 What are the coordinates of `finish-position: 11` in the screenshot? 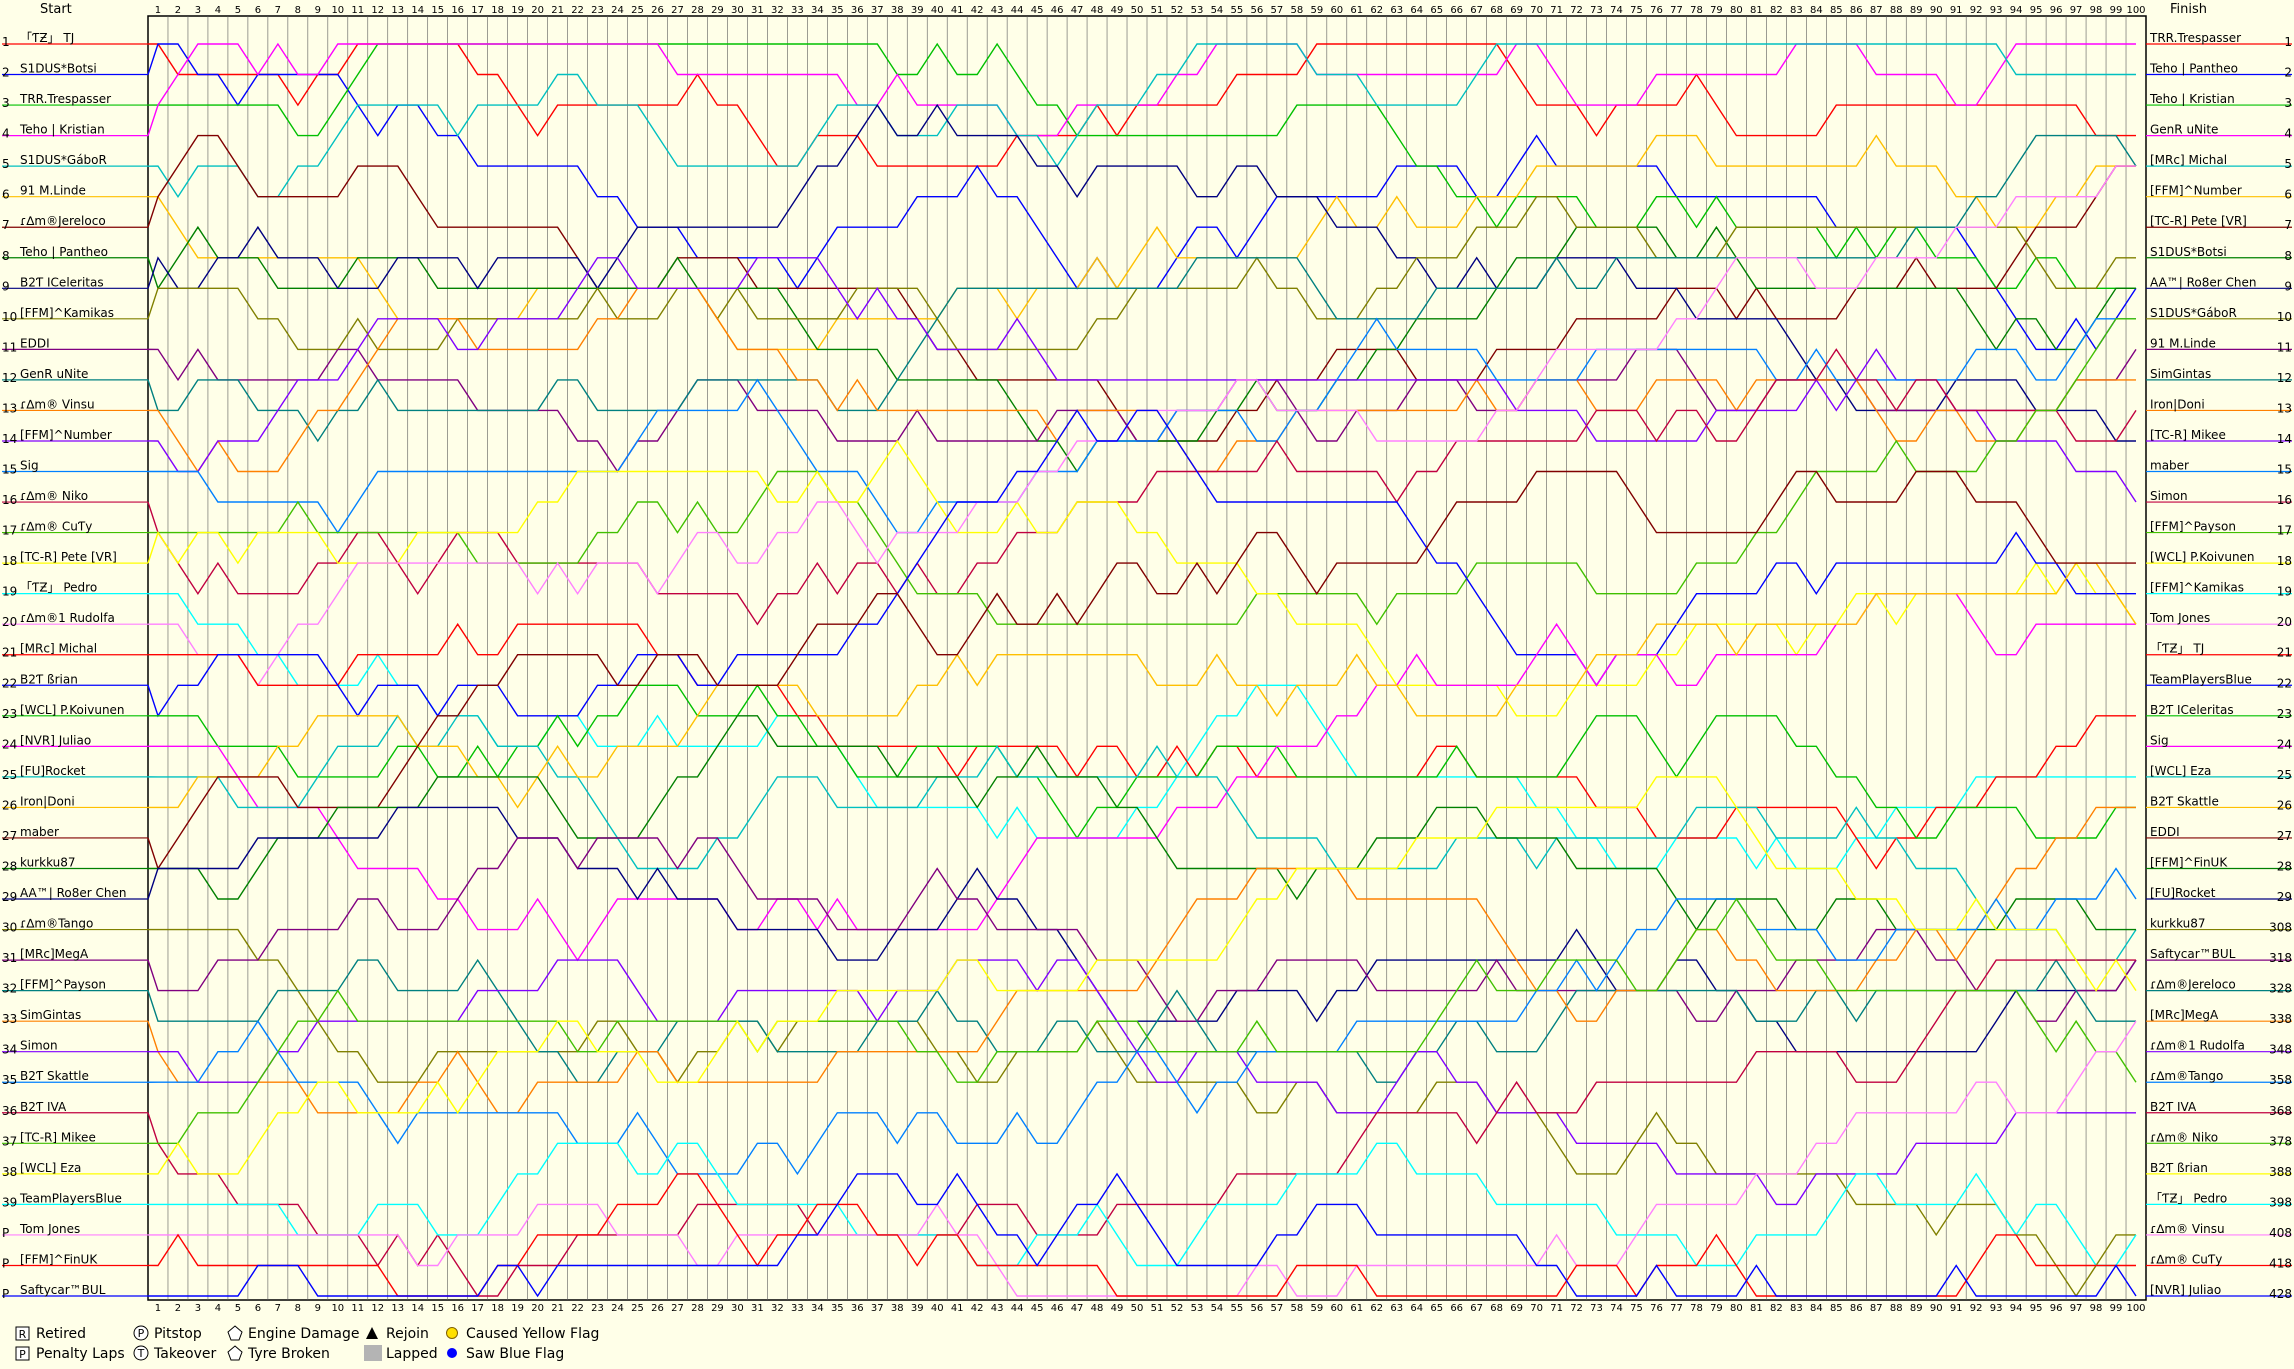 It's located at (2284, 347).